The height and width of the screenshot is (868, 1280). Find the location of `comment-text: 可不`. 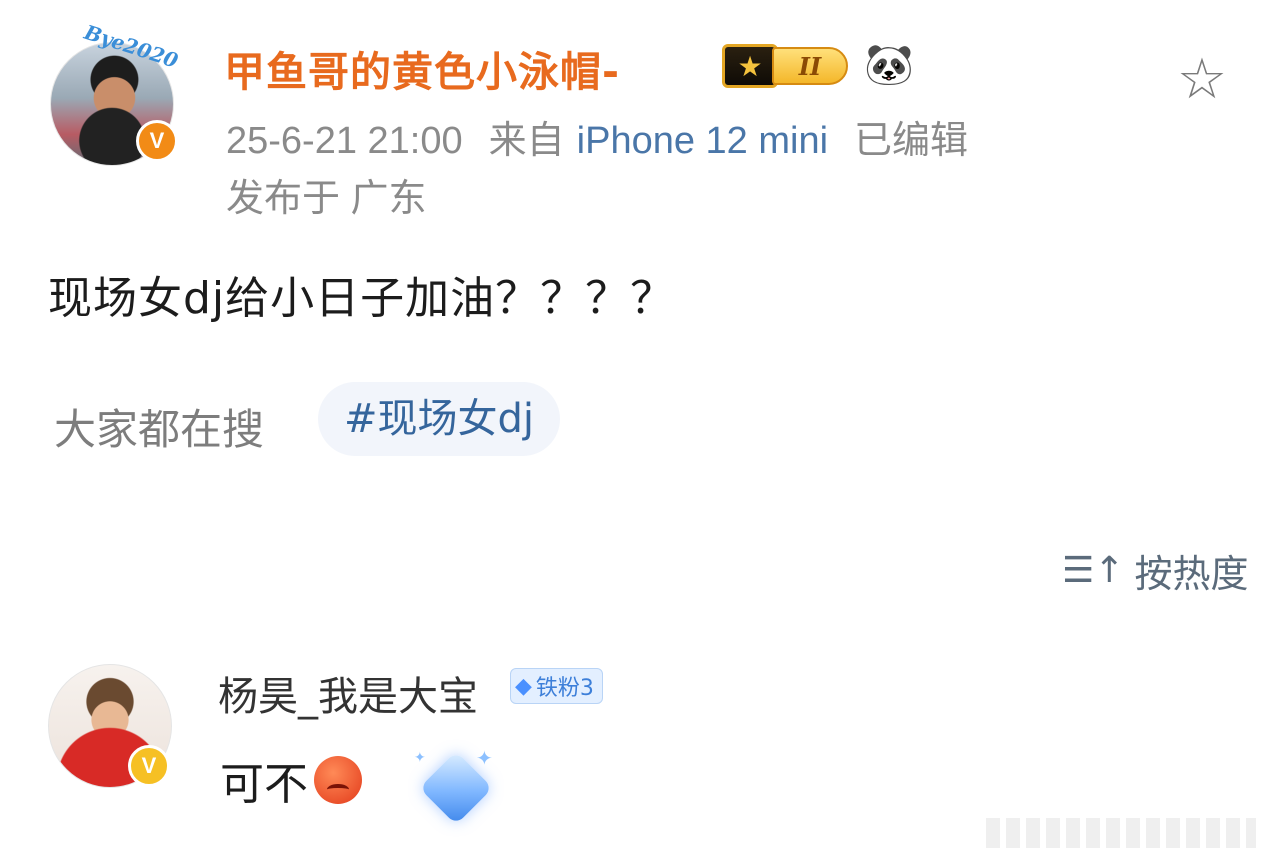

comment-text: 可不 is located at coordinates (291, 780).